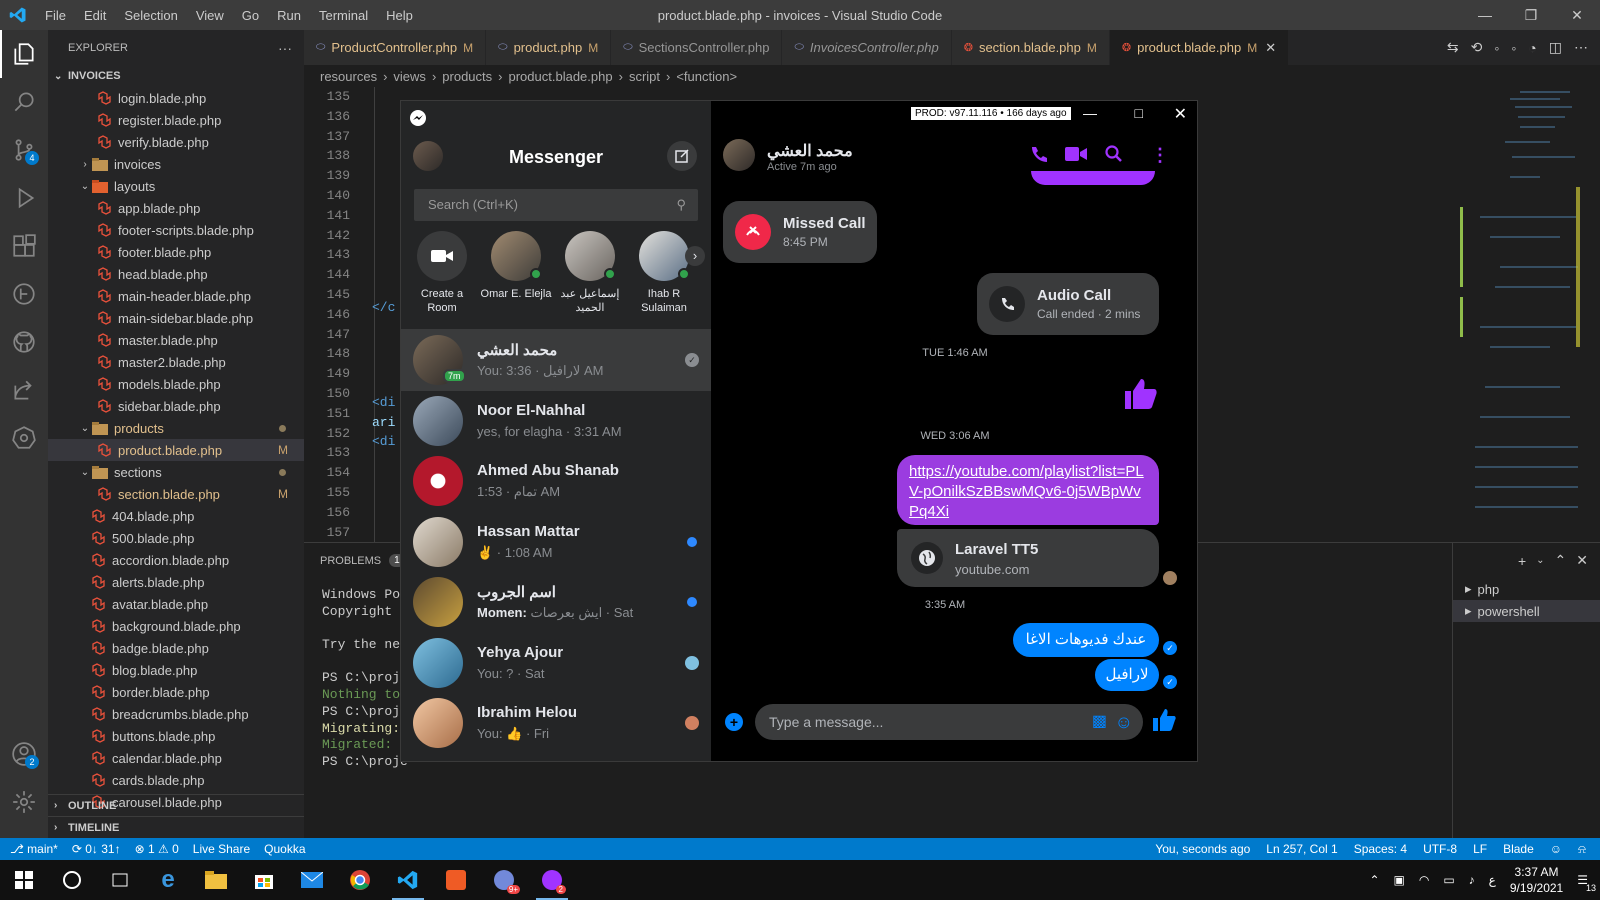  Describe the element at coordinates (1496, 48) in the screenshot. I see `prev-change-icon: ◦` at that location.